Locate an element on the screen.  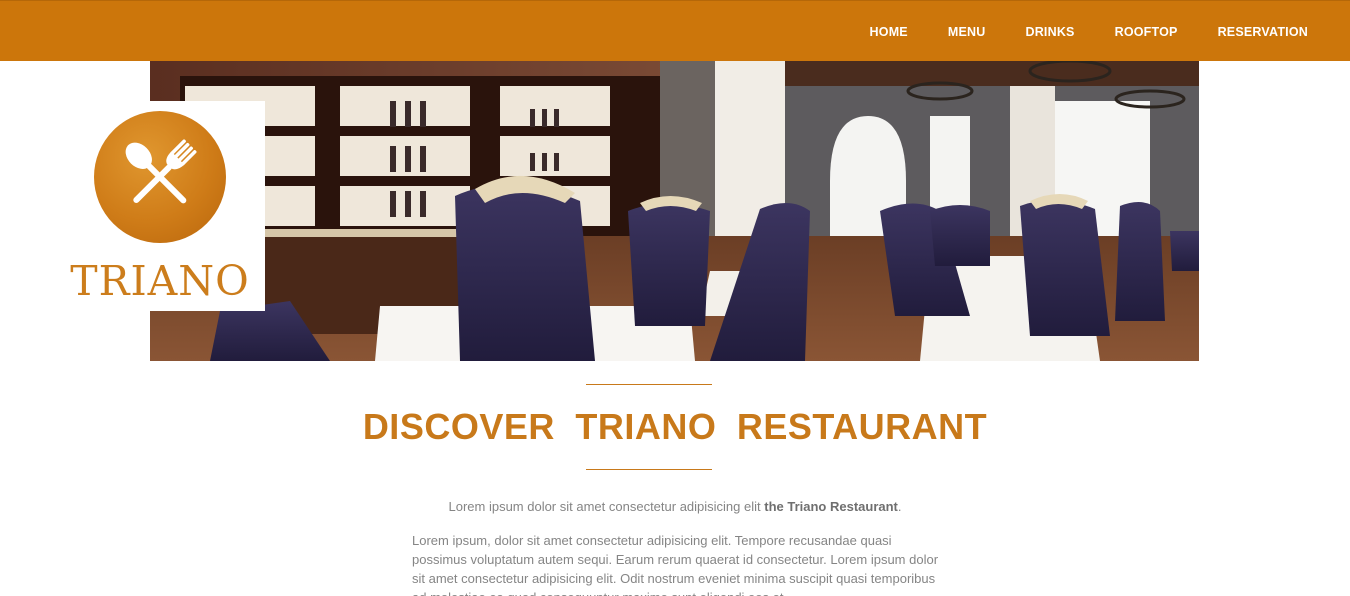
nav-menu-link: MENU is located at coordinates (967, 32).